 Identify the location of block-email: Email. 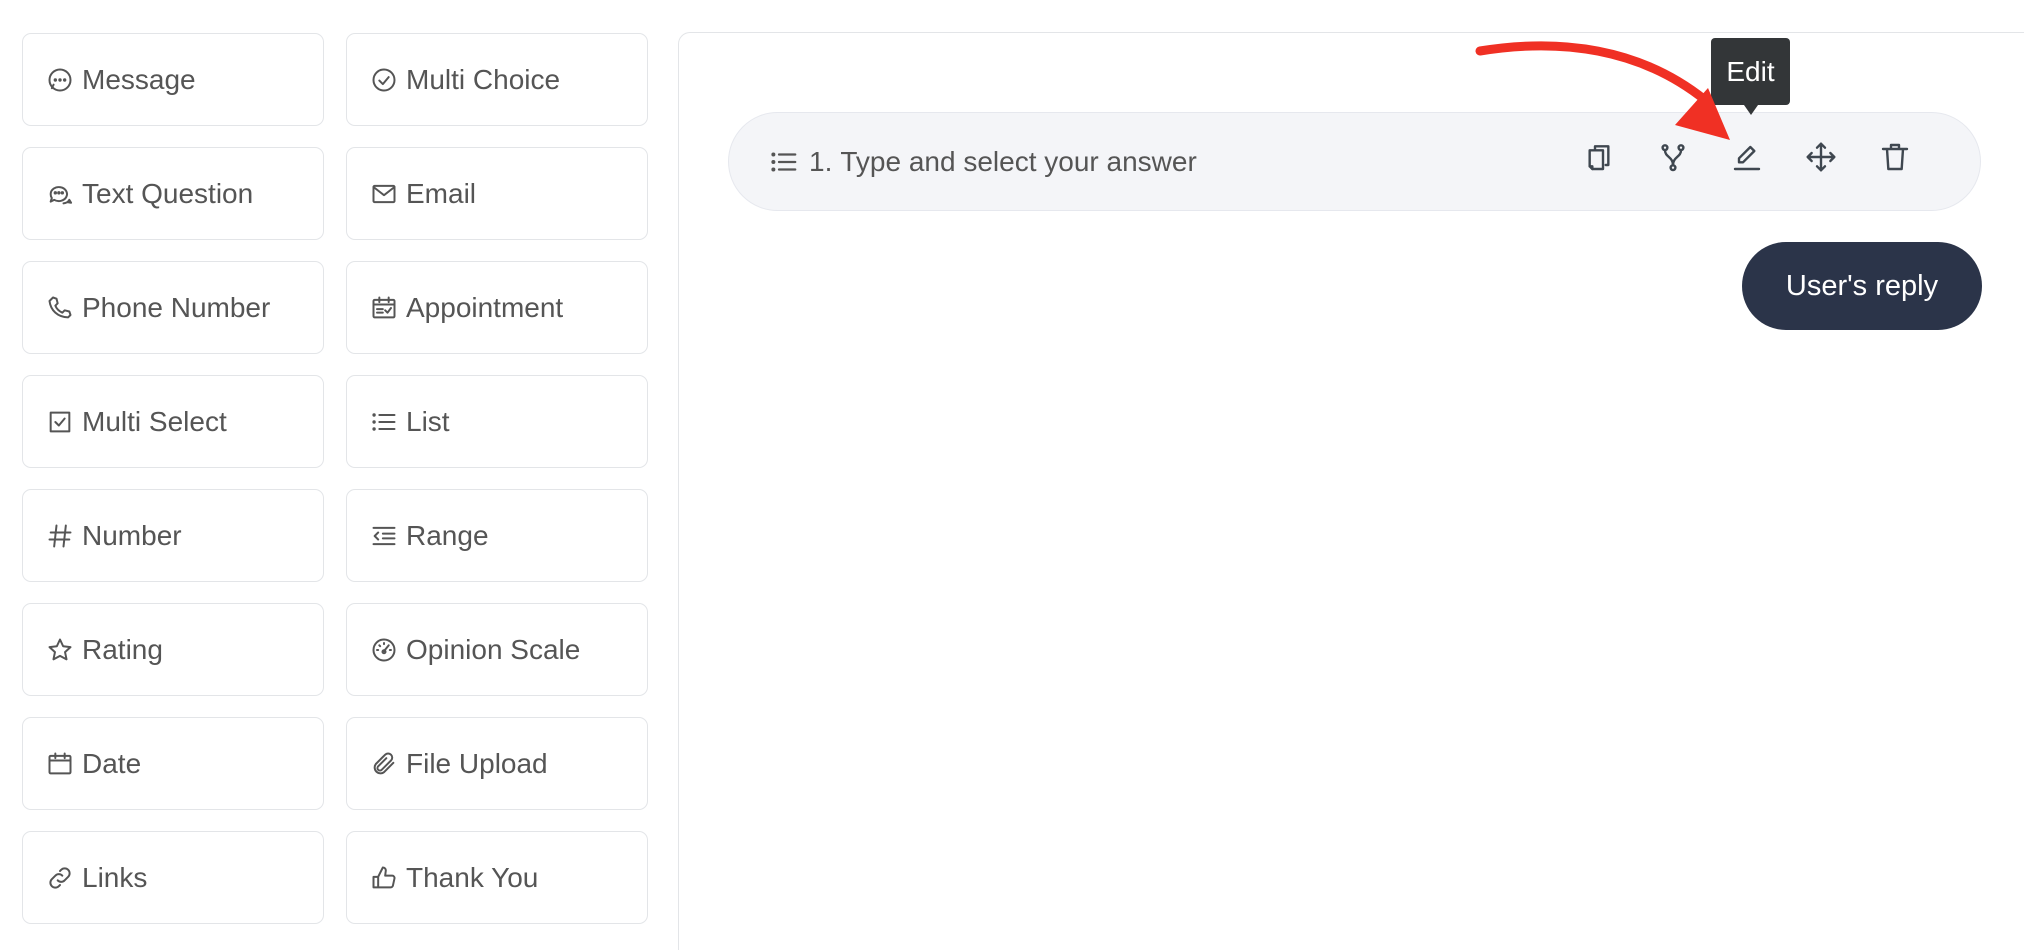
(497, 193).